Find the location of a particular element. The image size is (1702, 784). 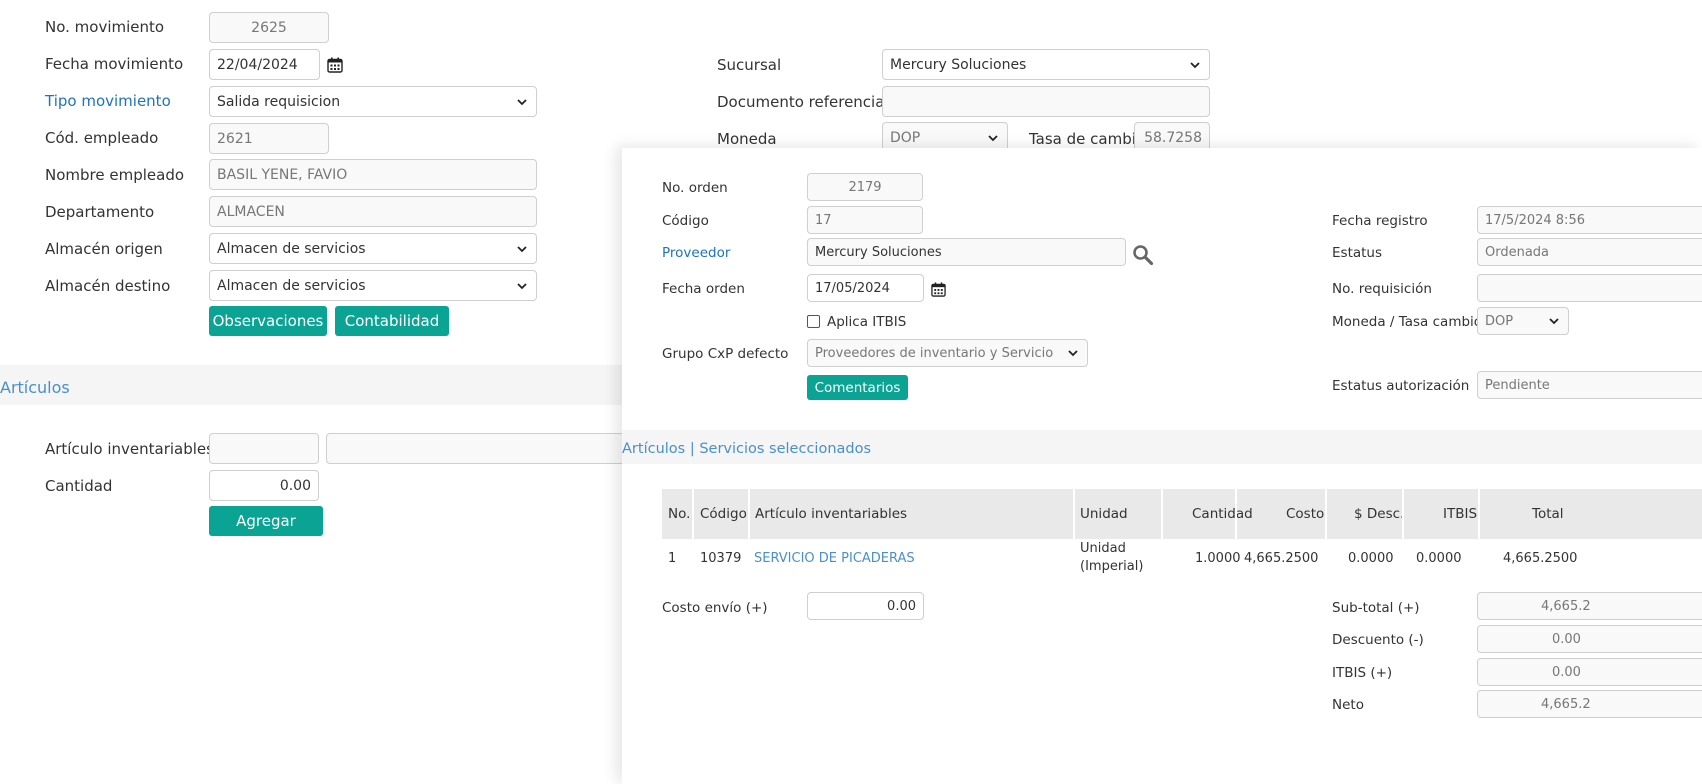

moneda-value: DOP is located at coordinates (905, 137).